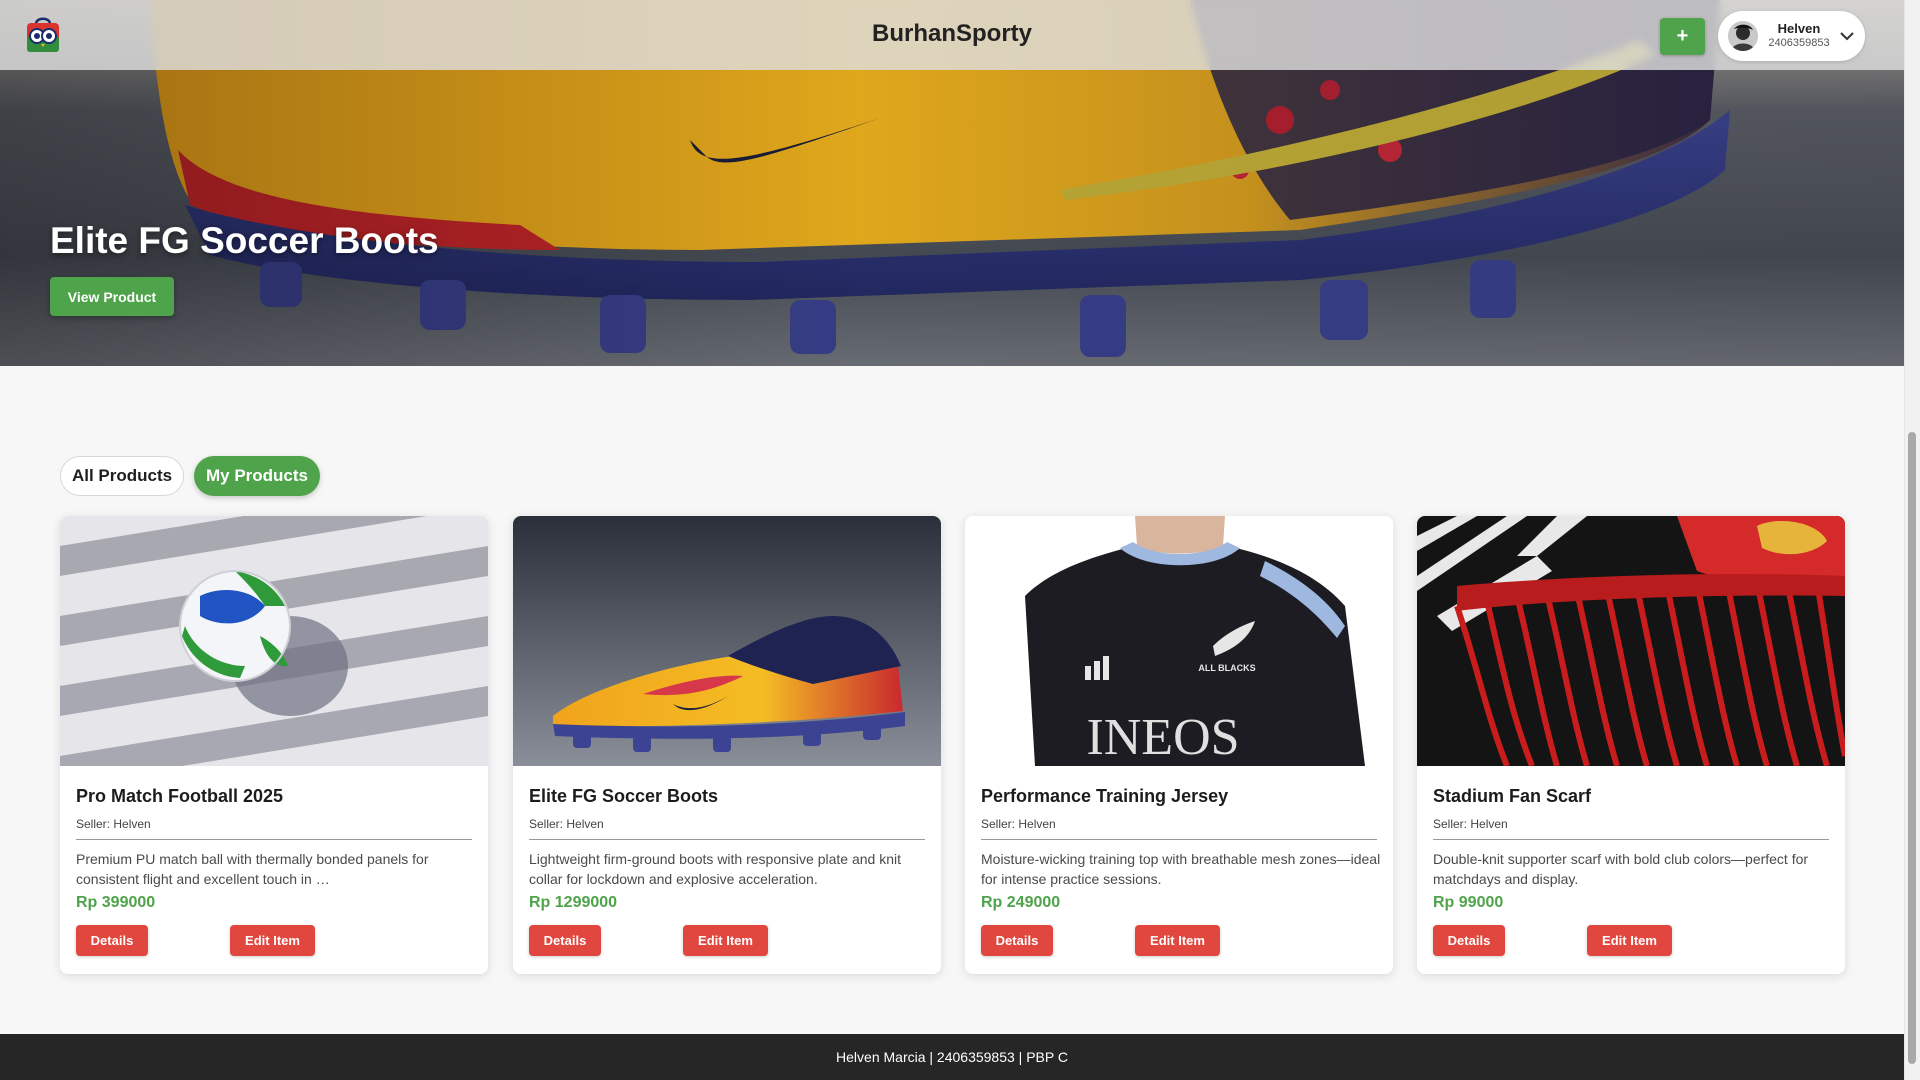 The image size is (1920, 1080). Describe the element at coordinates (1682, 36) in the screenshot. I see `add-product-button: +` at that location.